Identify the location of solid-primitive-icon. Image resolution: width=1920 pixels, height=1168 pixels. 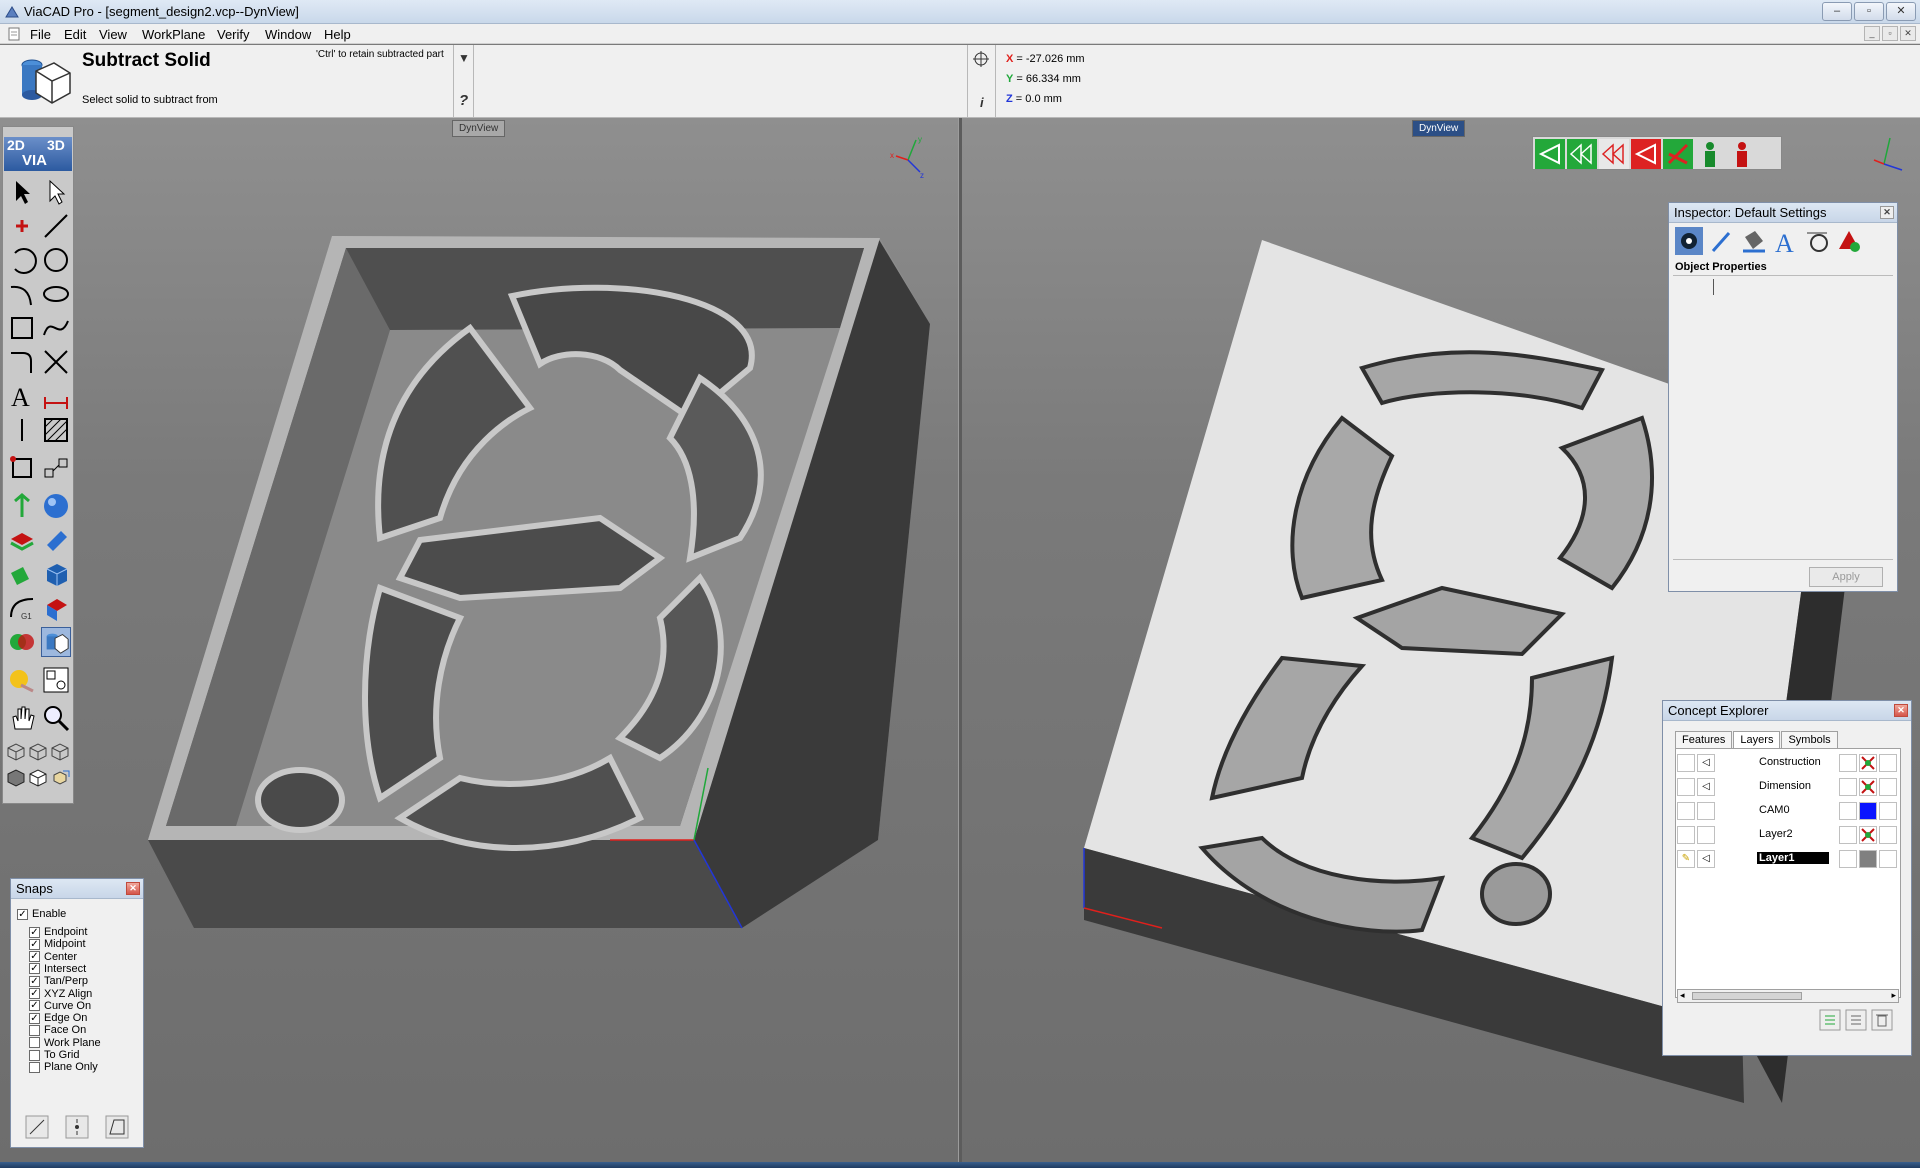
(56, 608).